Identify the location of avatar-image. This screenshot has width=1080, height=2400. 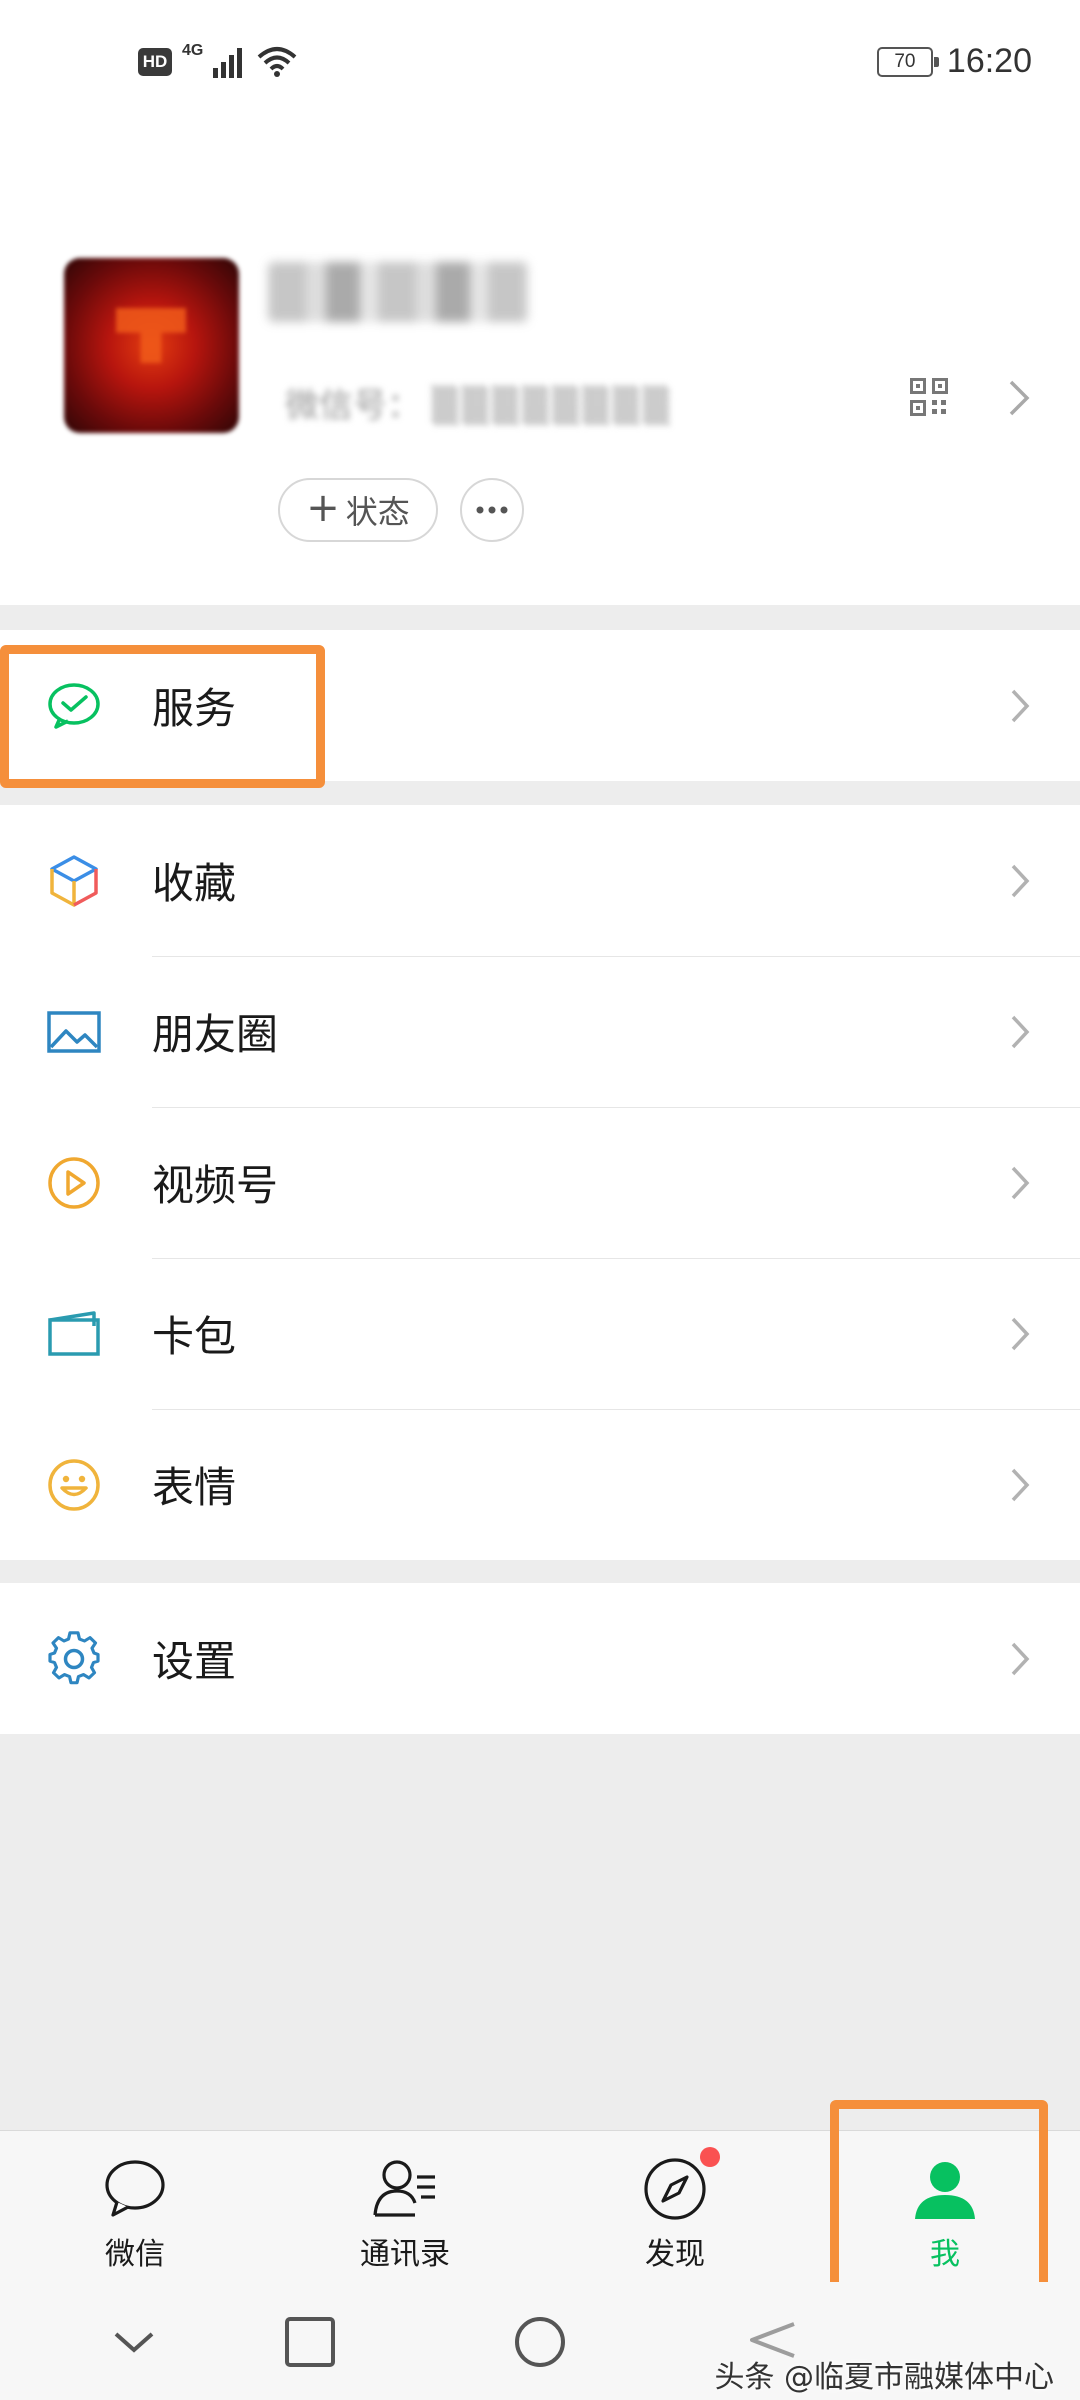
(151, 335).